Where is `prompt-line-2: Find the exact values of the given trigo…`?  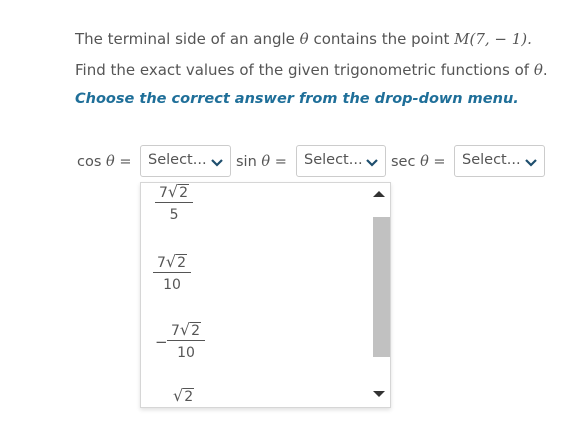
prompt-line-2: Find the exact values of the given trigo… is located at coordinates (311, 70).